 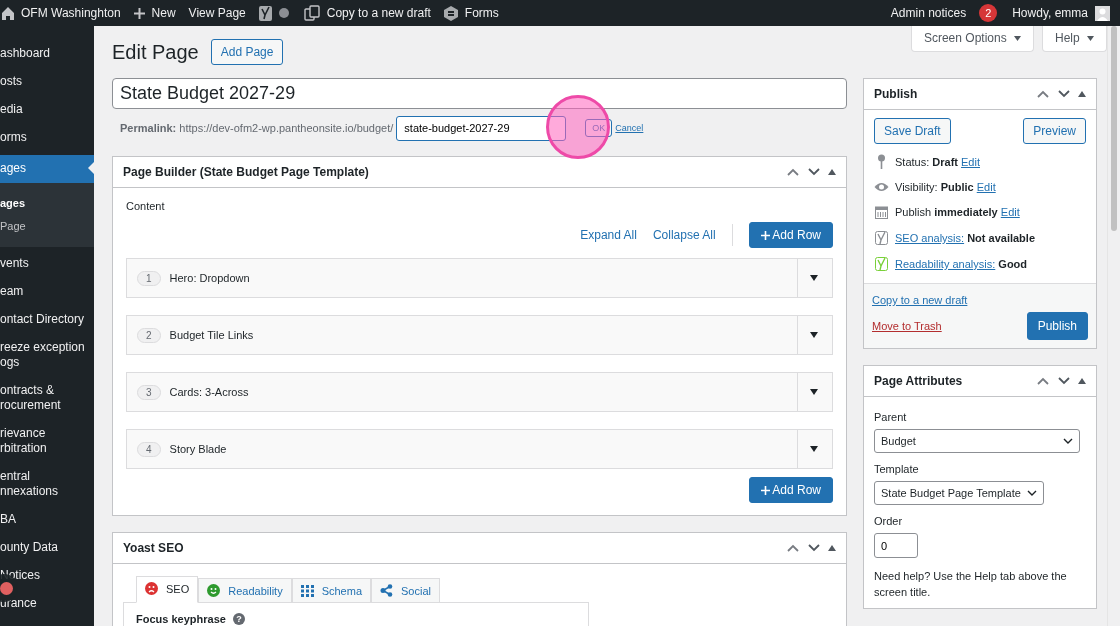 What do you see at coordinates (265, 13) in the screenshot?
I see `yoast-logo-icon` at bounding box center [265, 13].